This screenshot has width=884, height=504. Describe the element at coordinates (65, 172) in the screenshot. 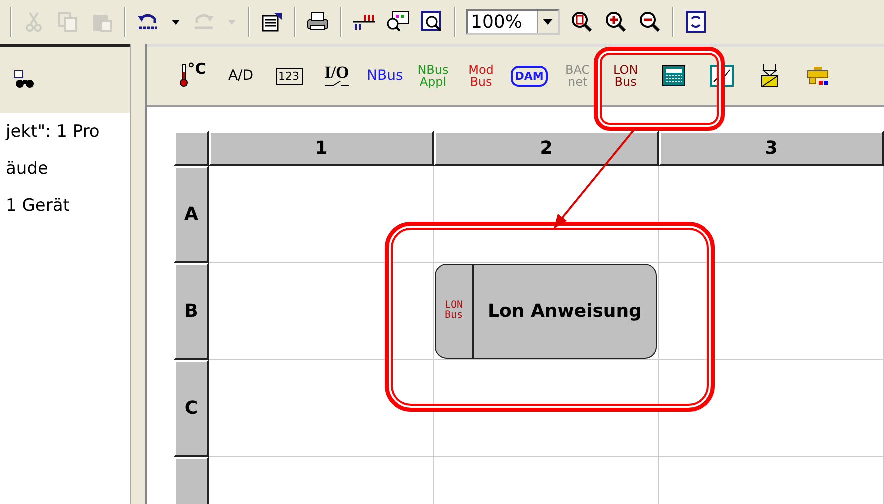

I see `tree-item: äude` at that location.